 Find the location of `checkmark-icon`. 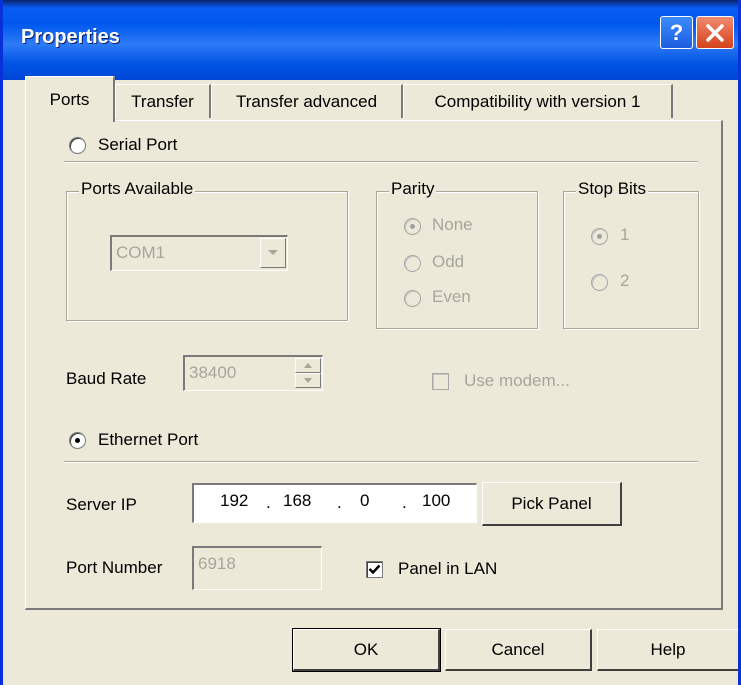

checkmark-icon is located at coordinates (374, 569).